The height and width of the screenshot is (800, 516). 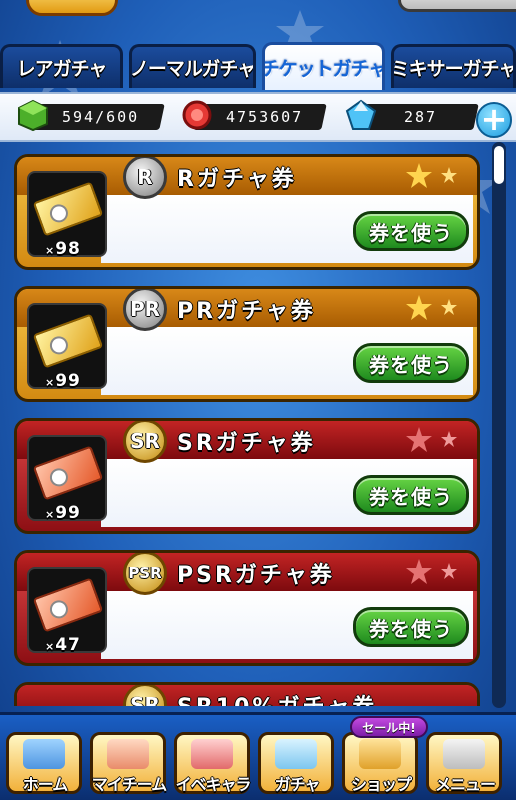 I want to click on tab-mixer-gacha: ミキサーガチャ, so click(x=453, y=66).